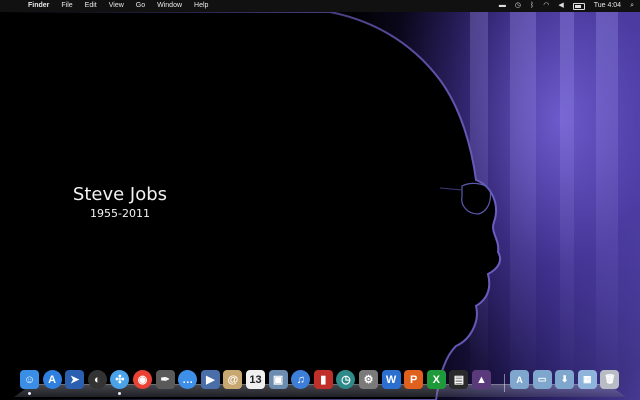 This screenshot has height=400, width=640. Describe the element at coordinates (66, 6) in the screenshot. I see `menu-file: File` at that location.